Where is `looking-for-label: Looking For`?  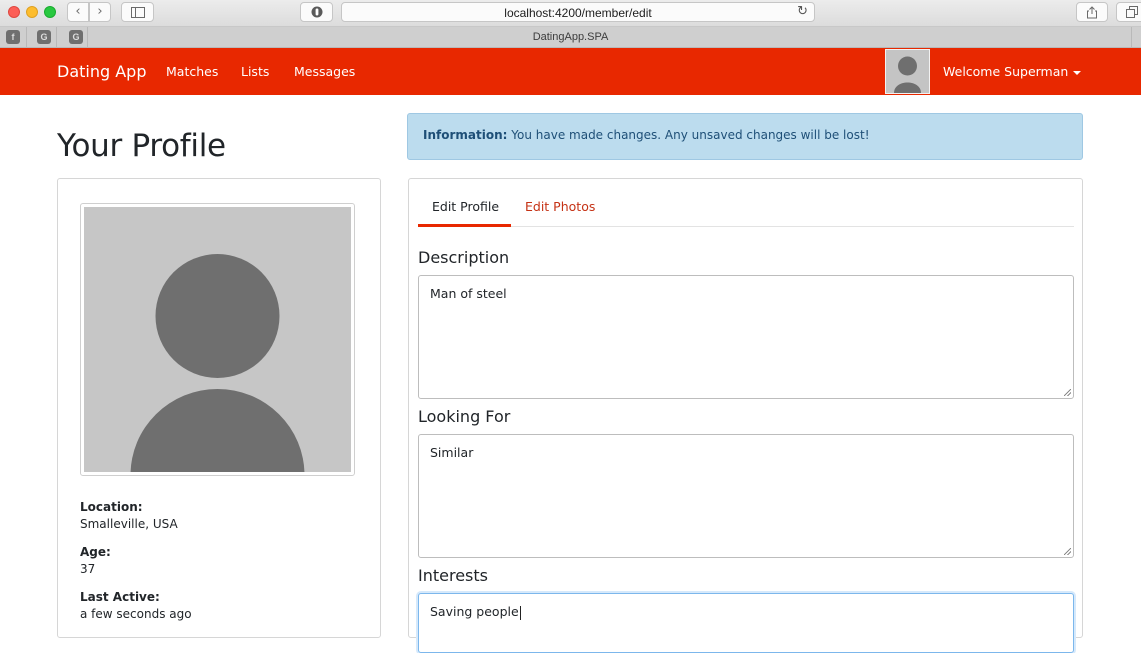
looking-for-label: Looking For is located at coordinates (464, 416).